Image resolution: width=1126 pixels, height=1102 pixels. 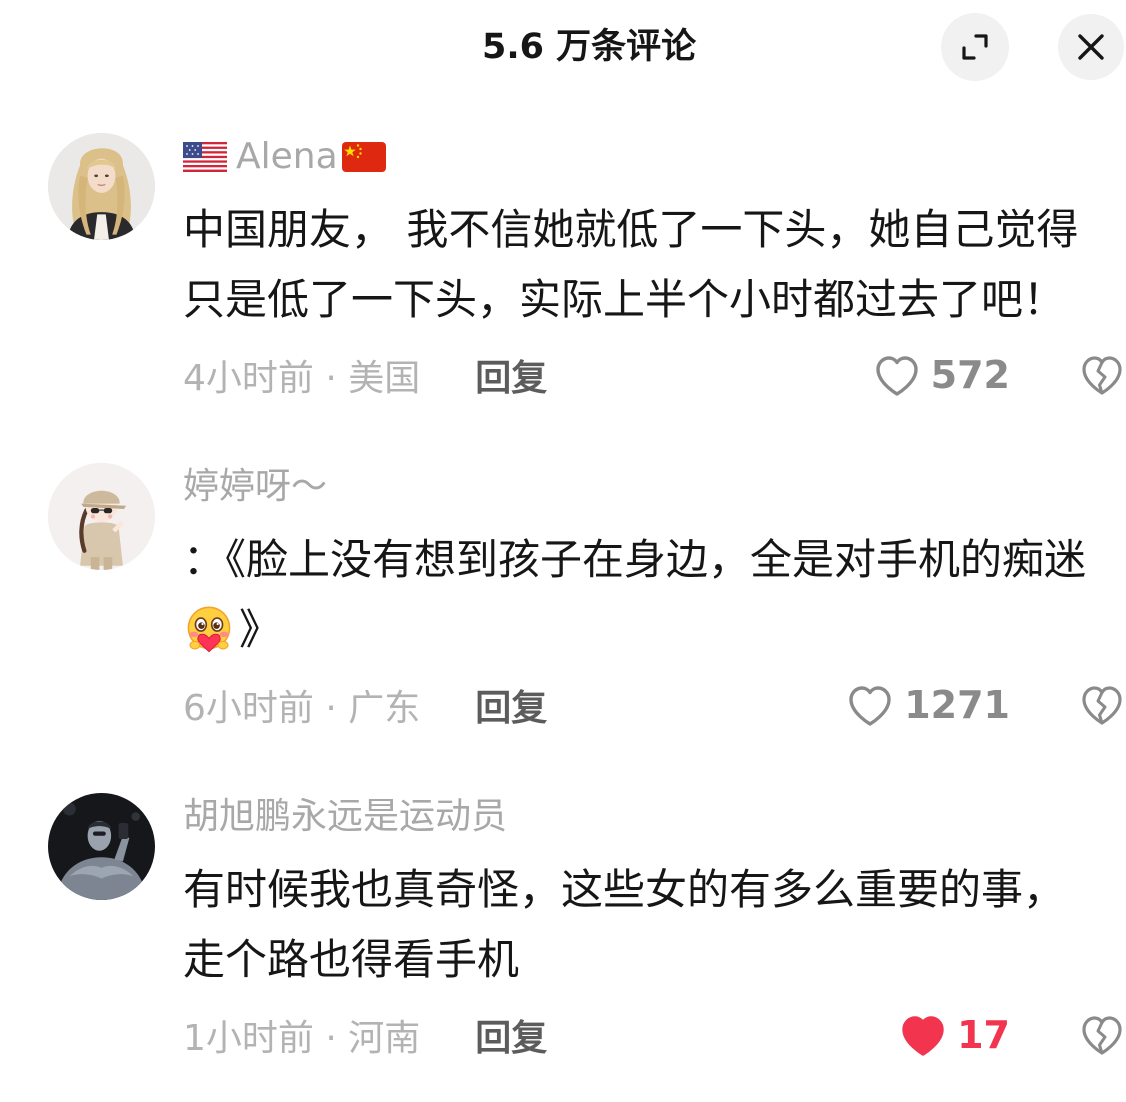 What do you see at coordinates (954, 1035) in the screenshot?
I see `like-button: 17` at bounding box center [954, 1035].